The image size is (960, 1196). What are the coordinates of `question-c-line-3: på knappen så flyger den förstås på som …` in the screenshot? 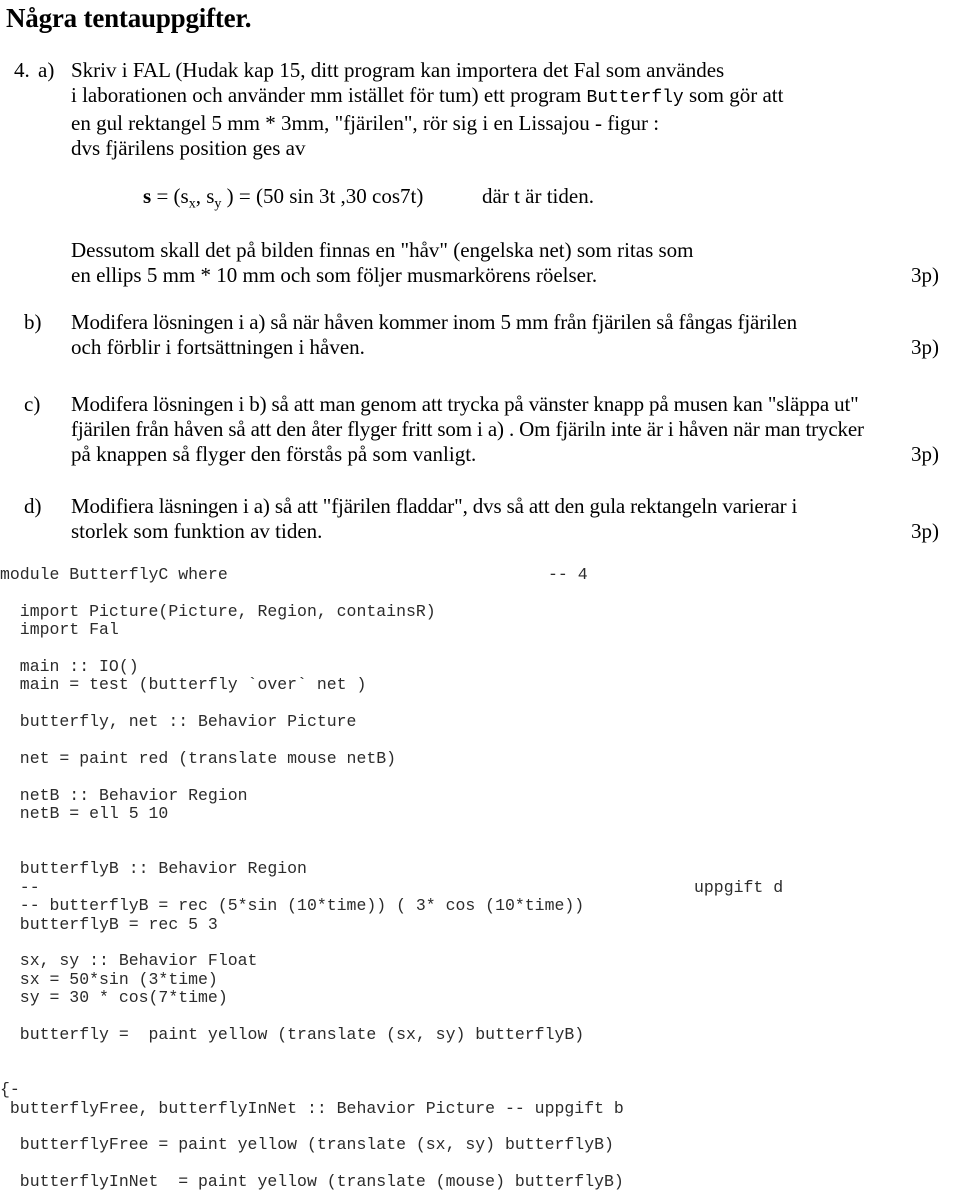 It's located at (274, 454).